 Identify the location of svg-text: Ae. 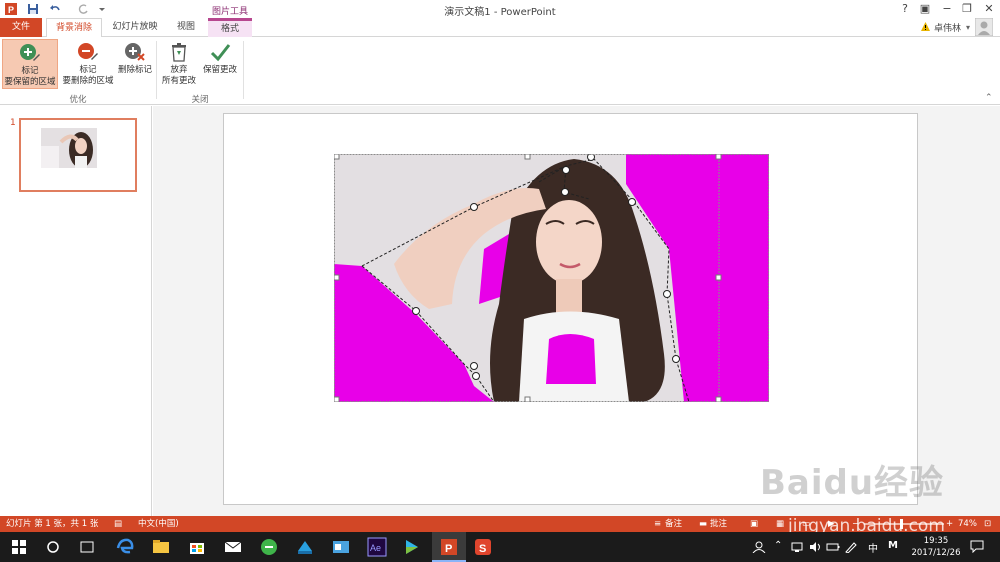
(375, 548).